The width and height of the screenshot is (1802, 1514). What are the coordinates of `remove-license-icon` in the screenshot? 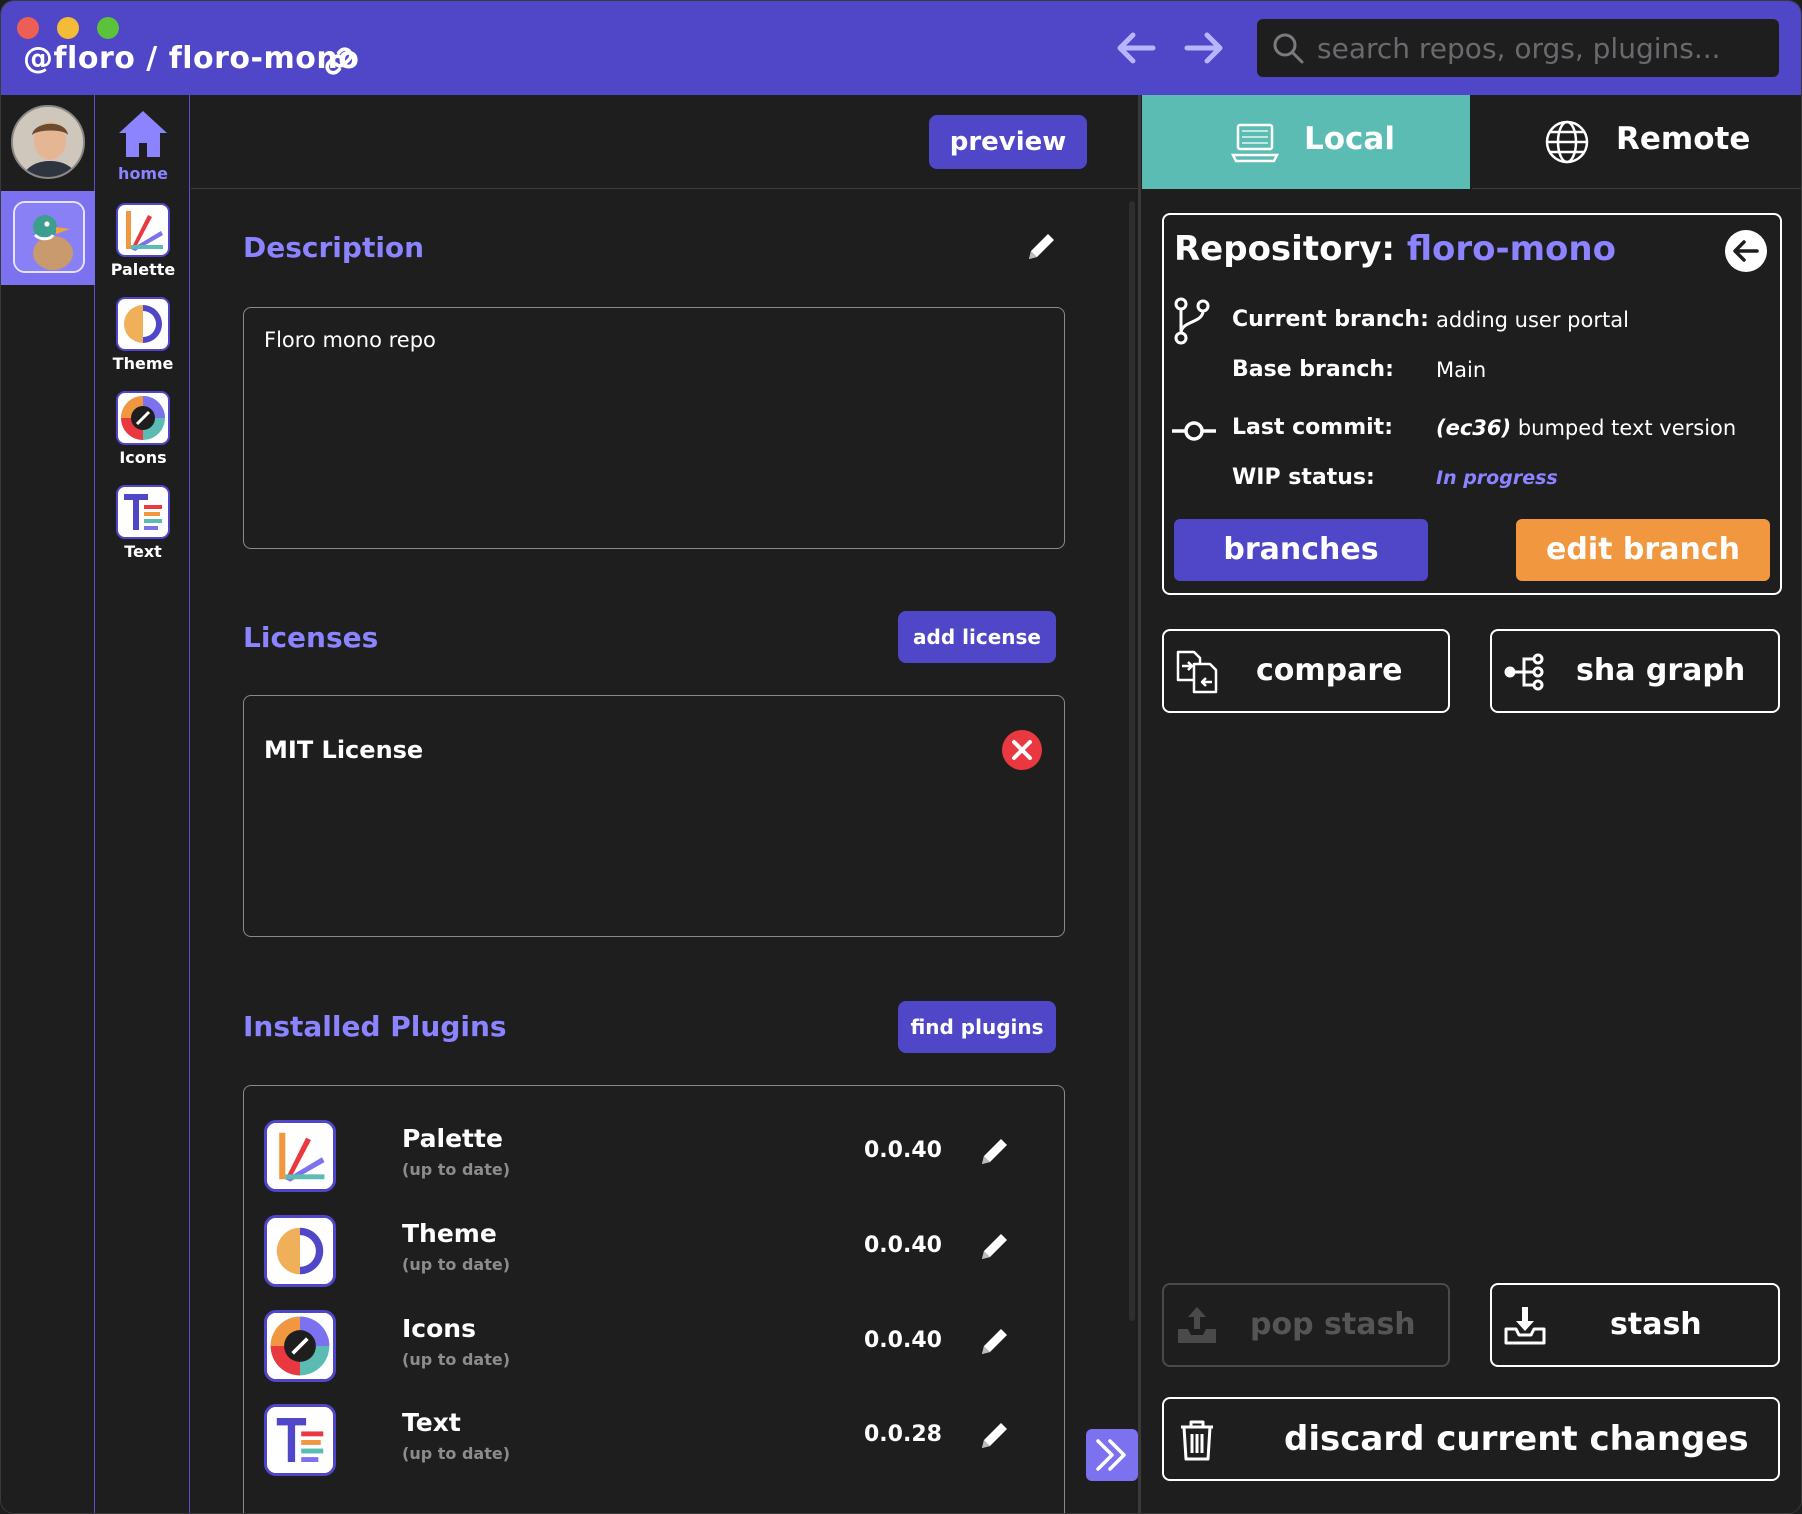 It's located at (1022, 750).